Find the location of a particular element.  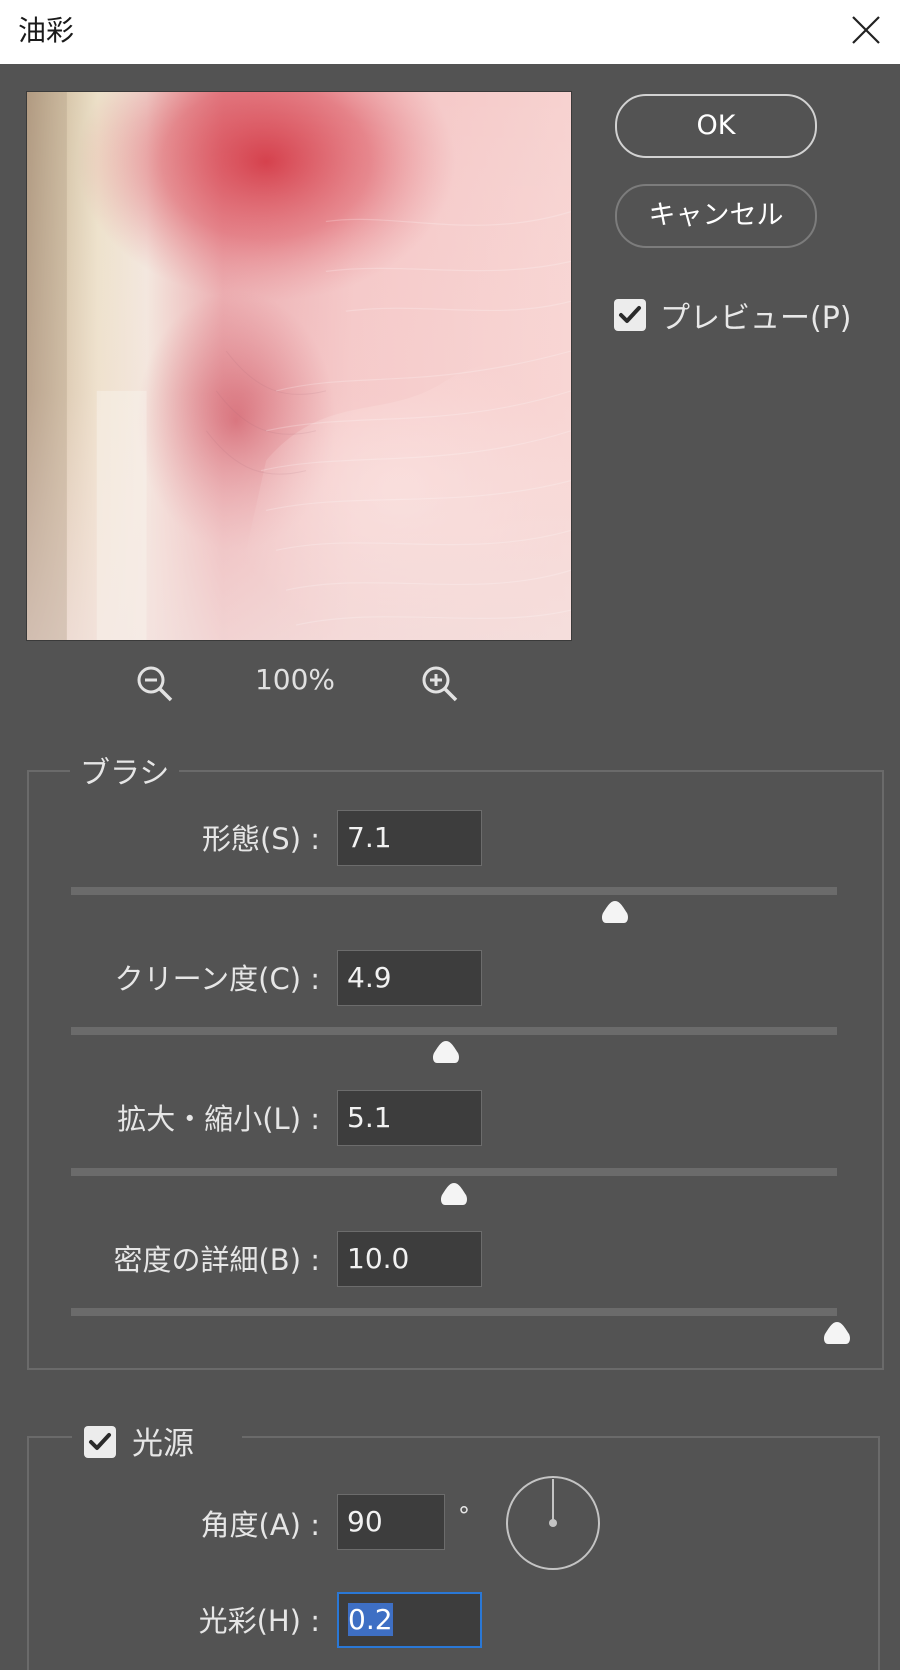

scale-slider-thumb is located at coordinates (454, 1194).